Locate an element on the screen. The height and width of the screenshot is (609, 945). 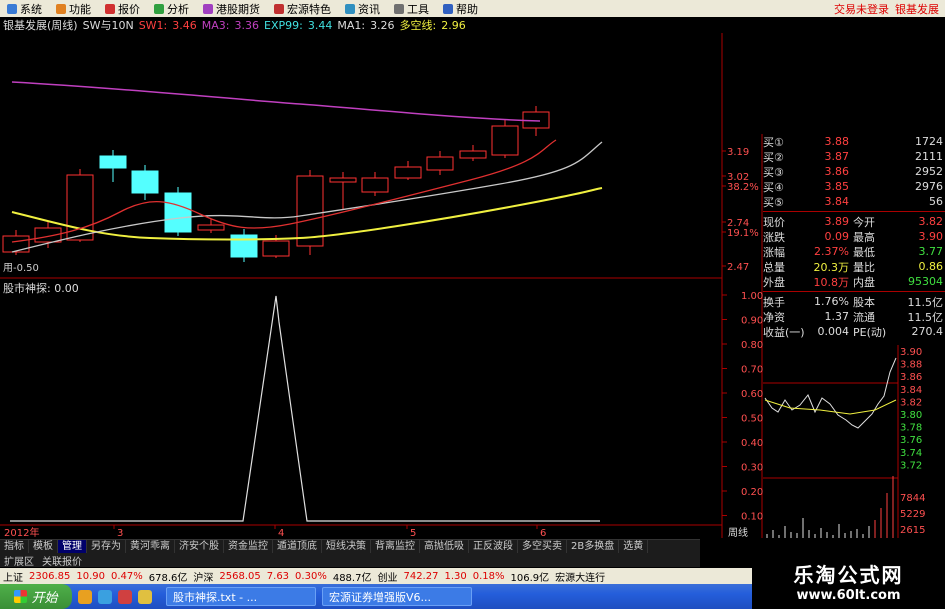
template-tab-9: 背离监控 is located at coordinates (395, 546).